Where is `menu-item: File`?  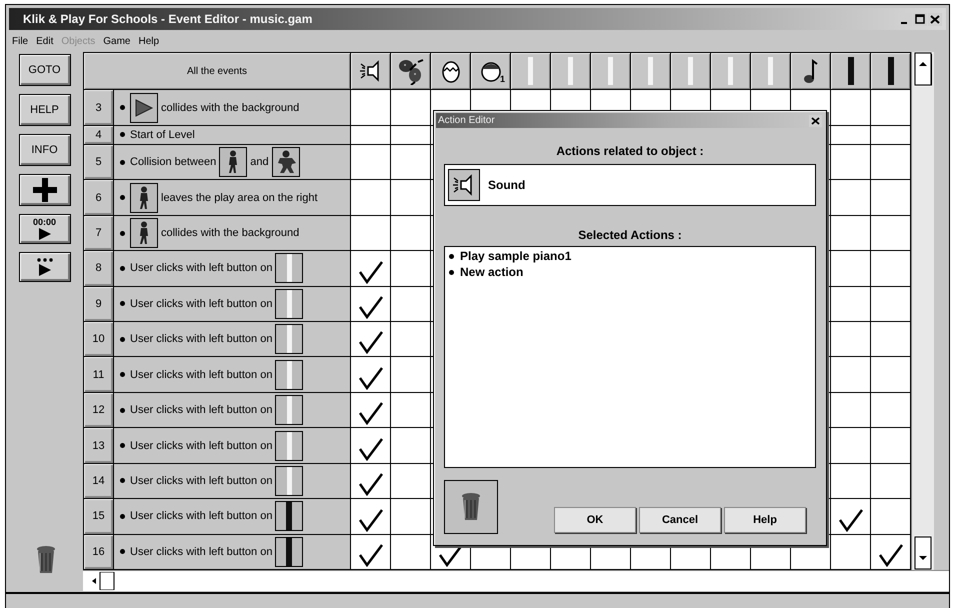
menu-item: File is located at coordinates (20, 41).